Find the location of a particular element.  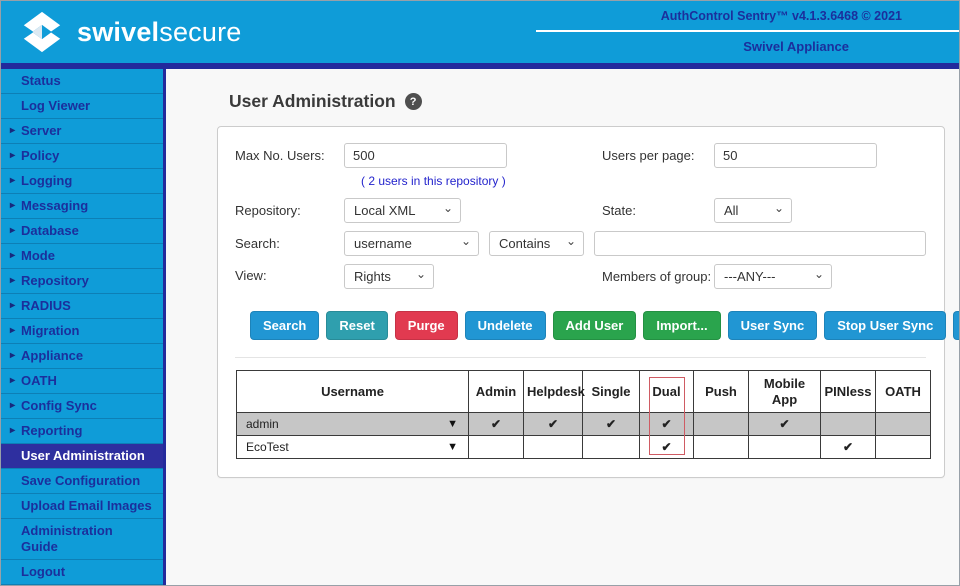

sidebar-item-save-configuration: Save Configuration is located at coordinates (82, 481).